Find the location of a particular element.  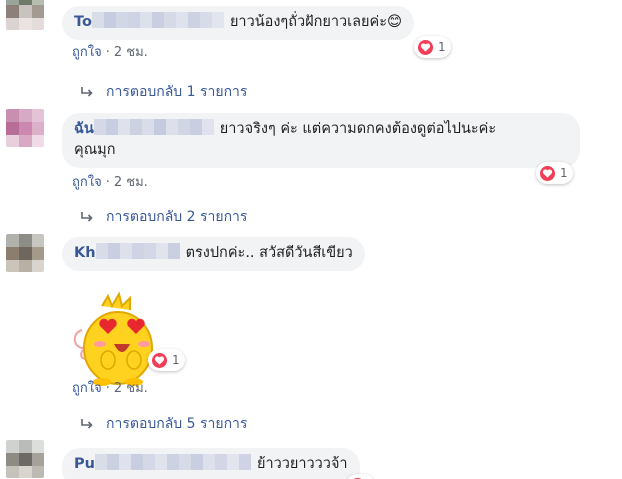

comment-bubble: Kh ตรงปกค่ะ.. สวัสดีวันสีเขียว is located at coordinates (213, 254).